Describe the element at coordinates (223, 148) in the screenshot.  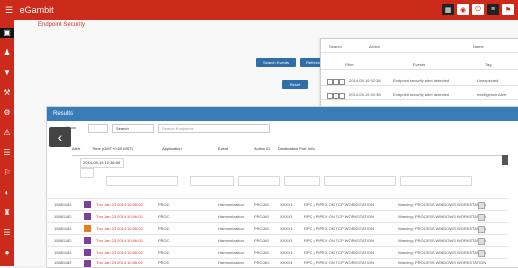
I see `col-event: Event` at that location.